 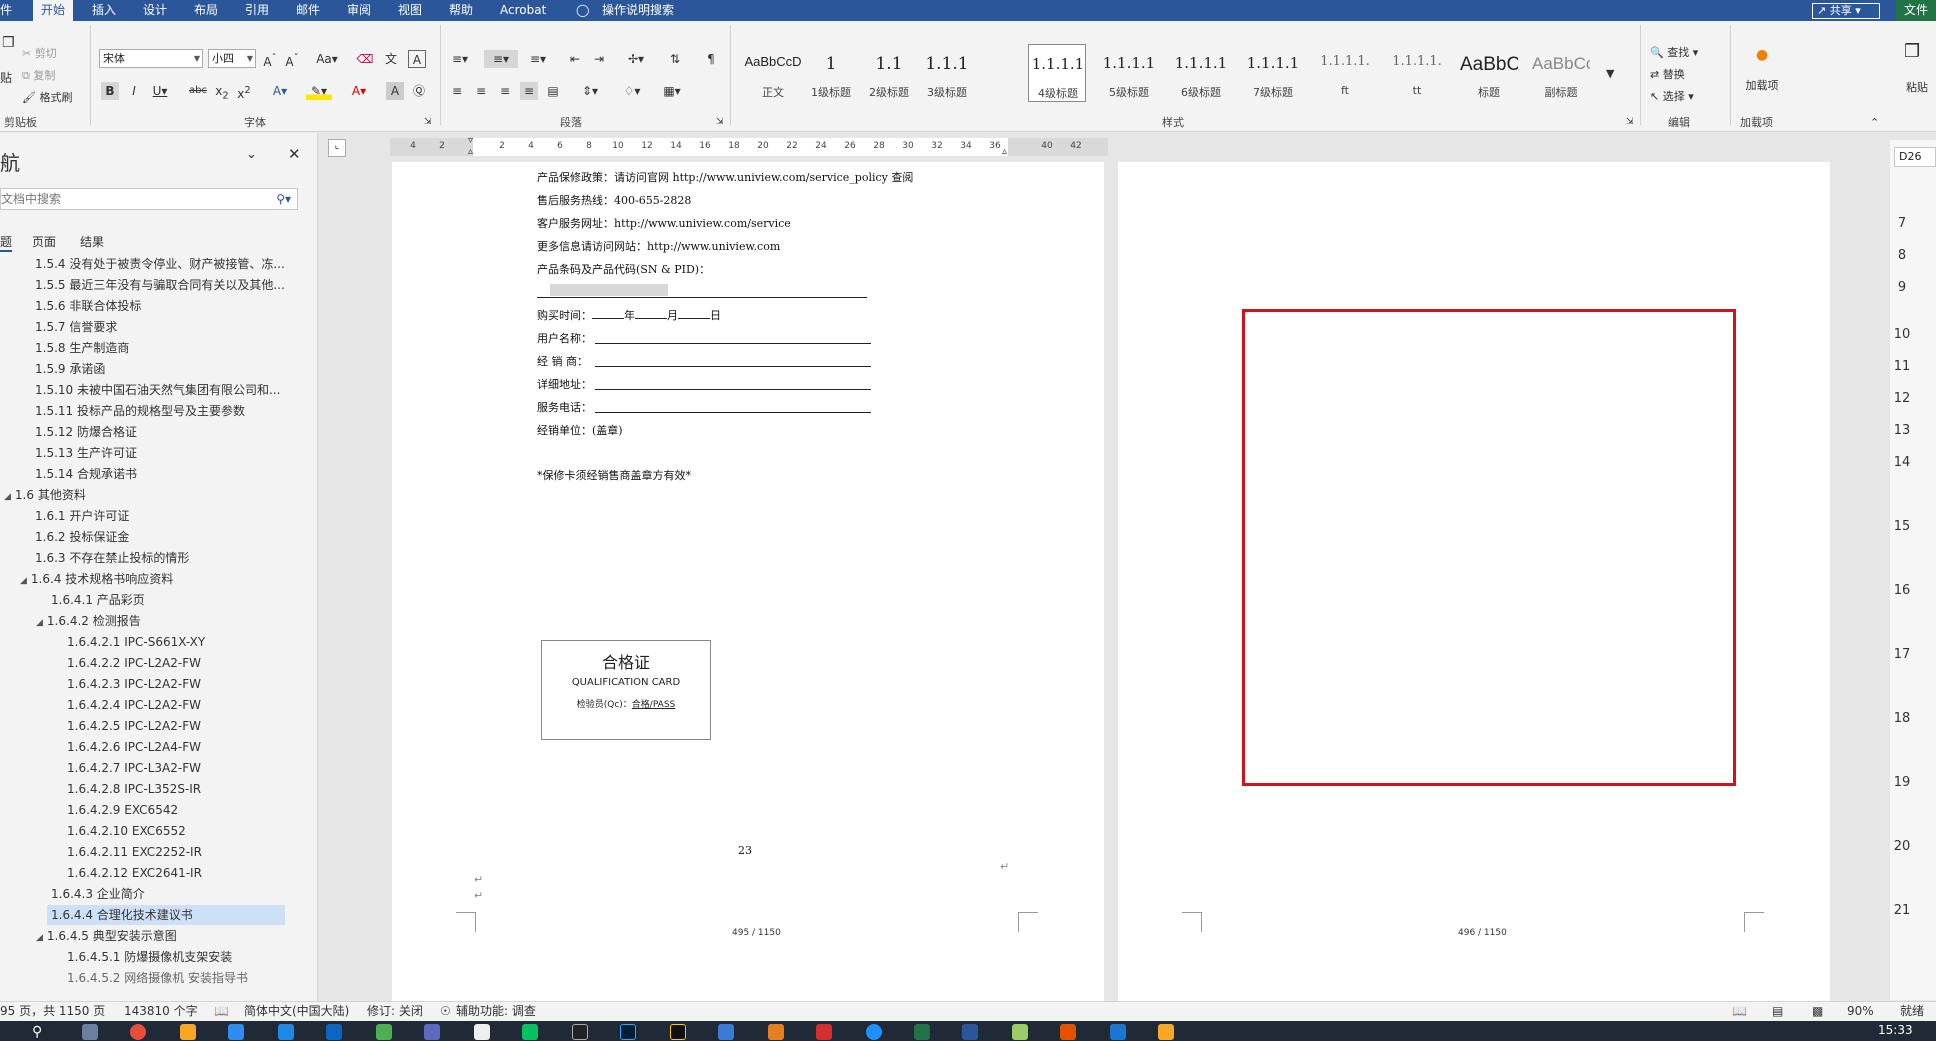 What do you see at coordinates (138, 1032) in the screenshot?
I see `chrome-icon` at bounding box center [138, 1032].